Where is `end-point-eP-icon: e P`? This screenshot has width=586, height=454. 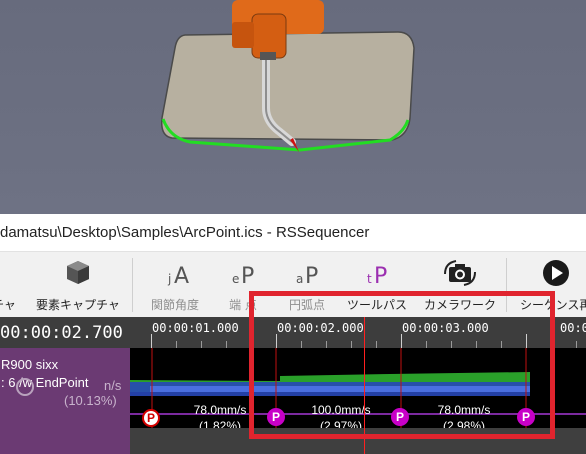
end-point-eP-icon: e P is located at coordinates (243, 276).